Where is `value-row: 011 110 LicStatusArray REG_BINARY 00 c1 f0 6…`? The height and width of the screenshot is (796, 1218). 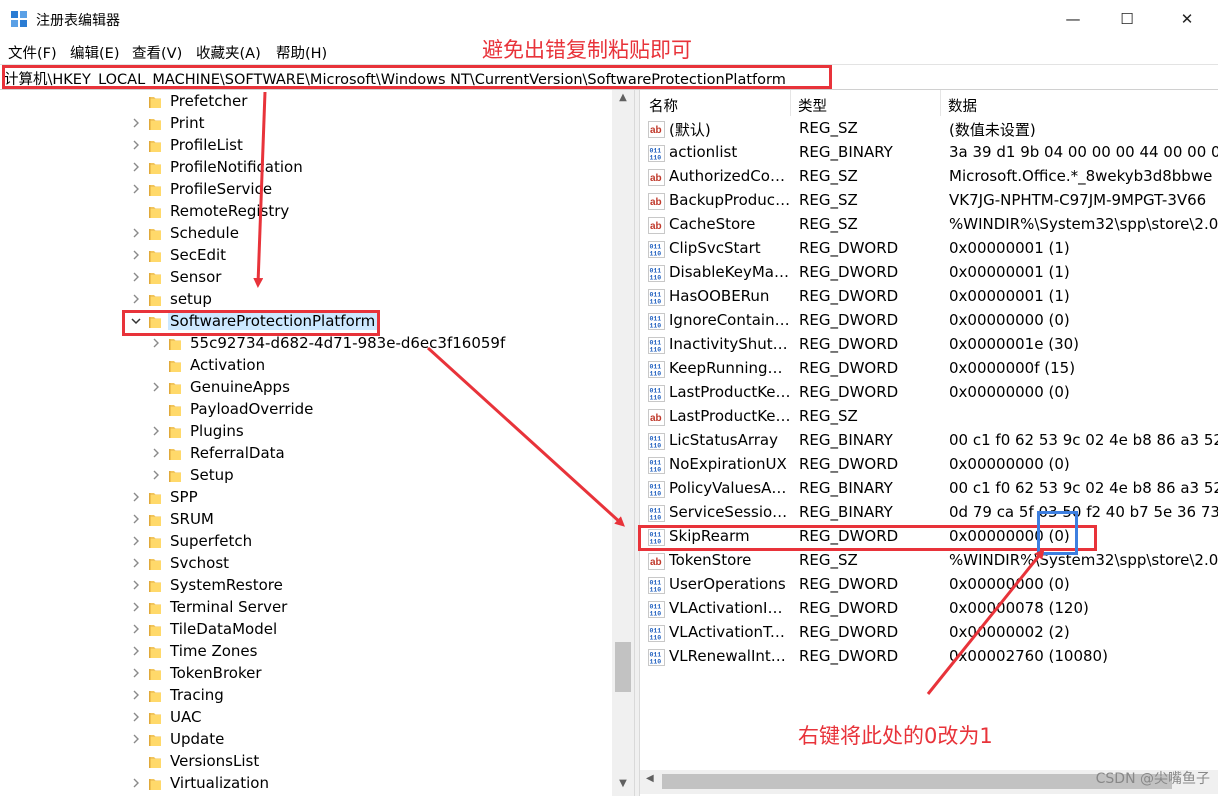 value-row: 011 110 LicStatusArray REG_BINARY 00 c1 f0 6… is located at coordinates (929, 441).